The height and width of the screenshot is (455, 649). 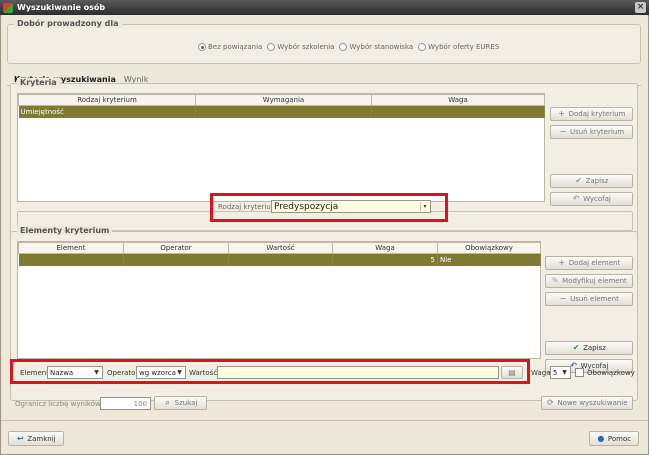 What do you see at coordinates (458, 47) in the screenshot?
I see `radio-wybor-oferty-eures: Wybór oferty EURES` at bounding box center [458, 47].